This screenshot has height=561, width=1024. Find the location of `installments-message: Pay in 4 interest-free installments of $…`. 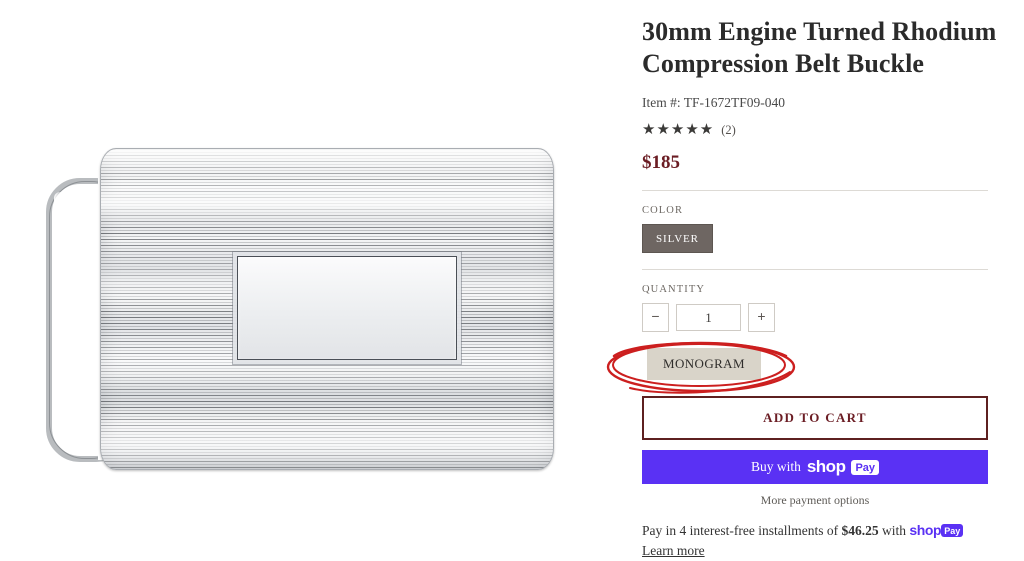

installments-message: Pay in 4 interest-free installments of $… is located at coordinates (822, 540).